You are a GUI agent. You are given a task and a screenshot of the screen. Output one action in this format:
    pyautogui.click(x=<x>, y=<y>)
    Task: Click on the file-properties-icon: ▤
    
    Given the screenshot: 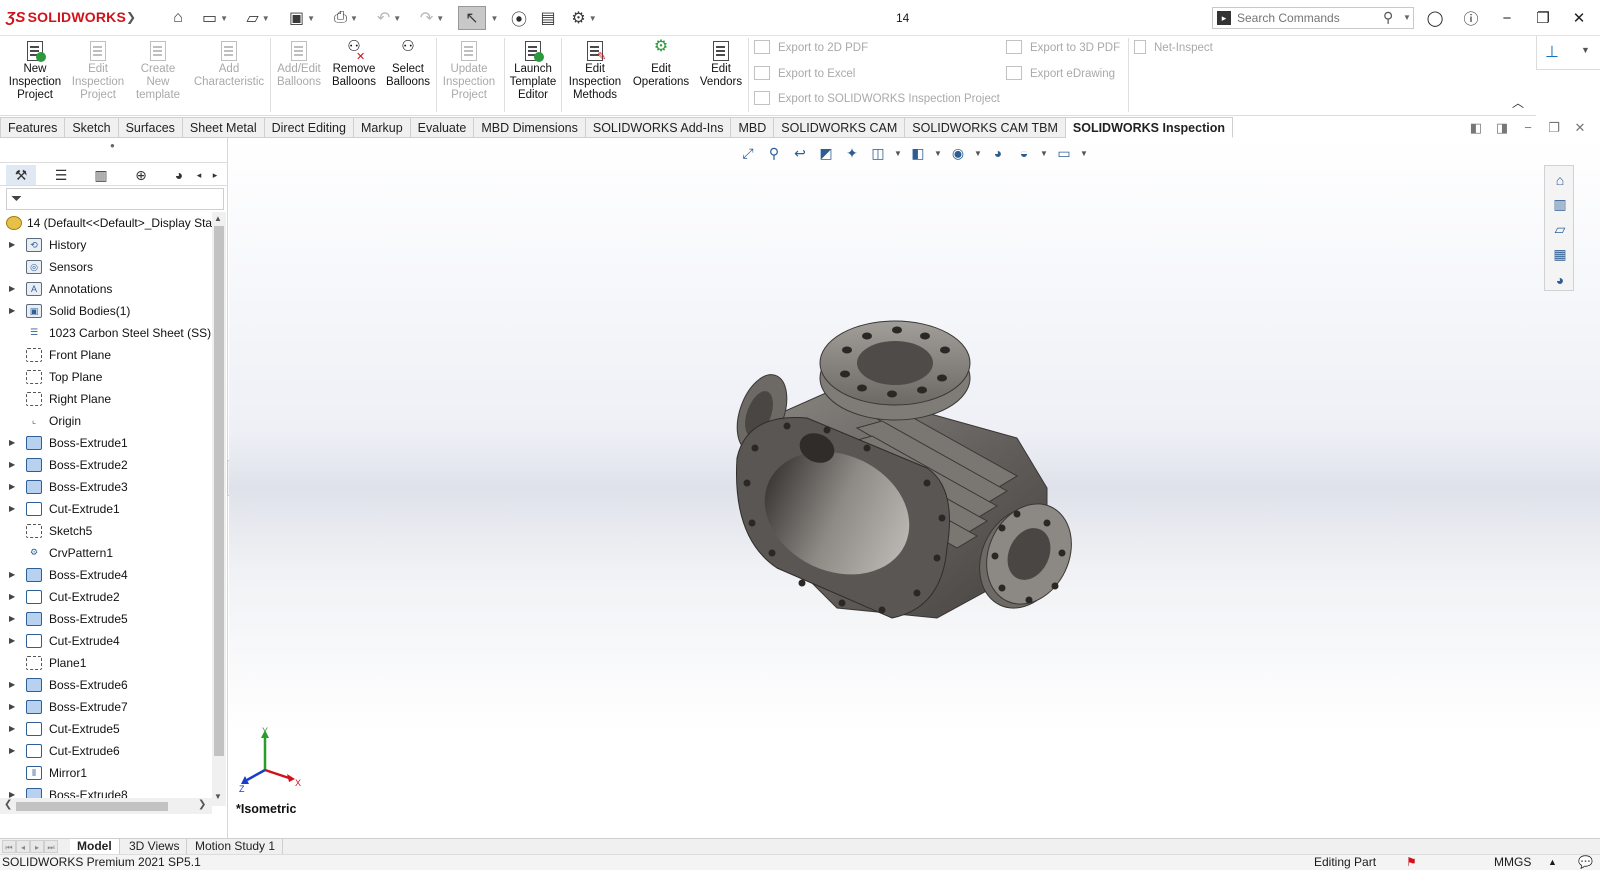 What is the action you would take?
    pyautogui.click(x=548, y=18)
    